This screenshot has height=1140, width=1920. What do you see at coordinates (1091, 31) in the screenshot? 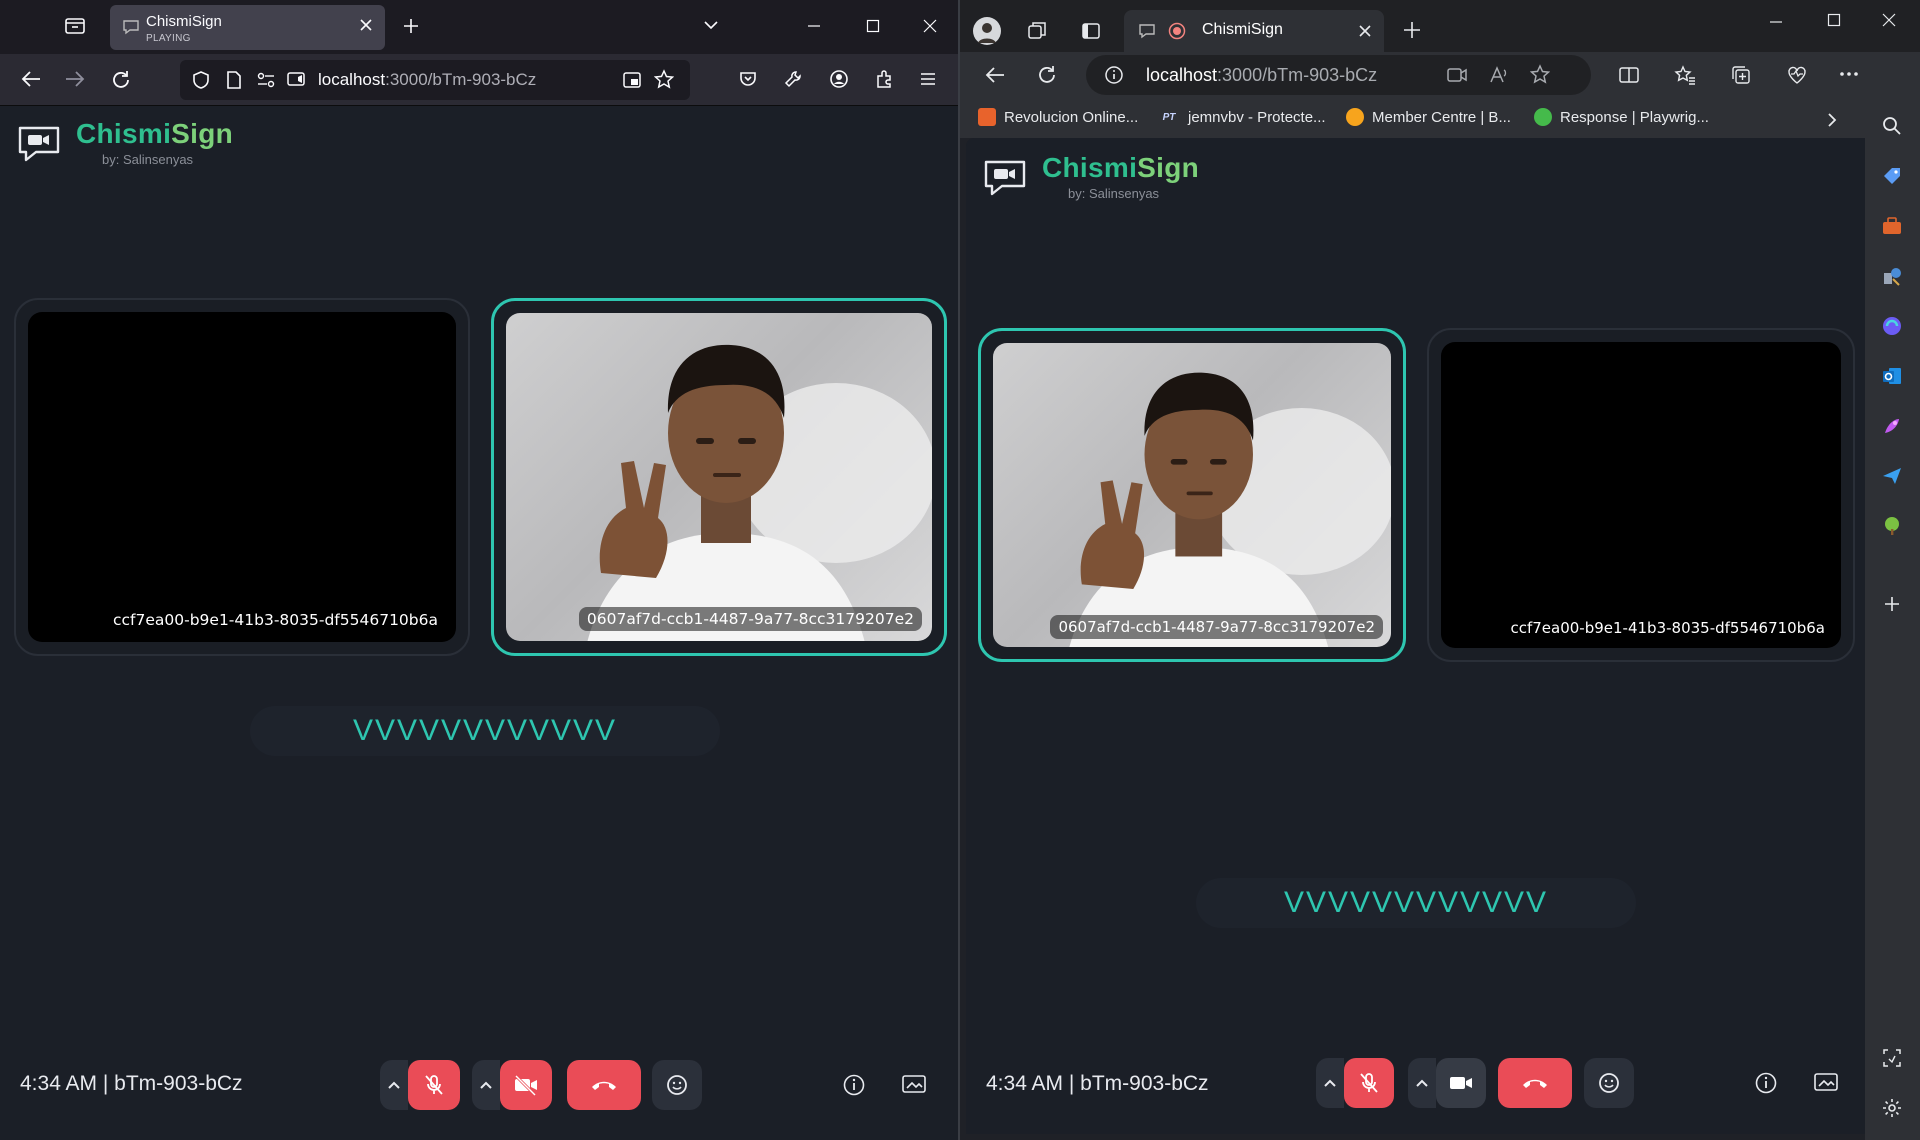
I see `tab-actions-icon` at bounding box center [1091, 31].